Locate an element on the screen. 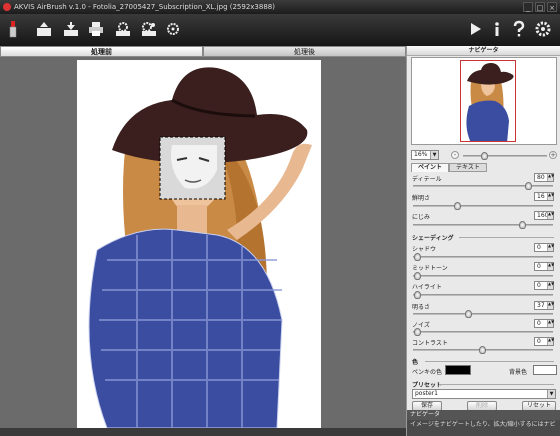  sharpness-value: 16 is located at coordinates (541, 196).